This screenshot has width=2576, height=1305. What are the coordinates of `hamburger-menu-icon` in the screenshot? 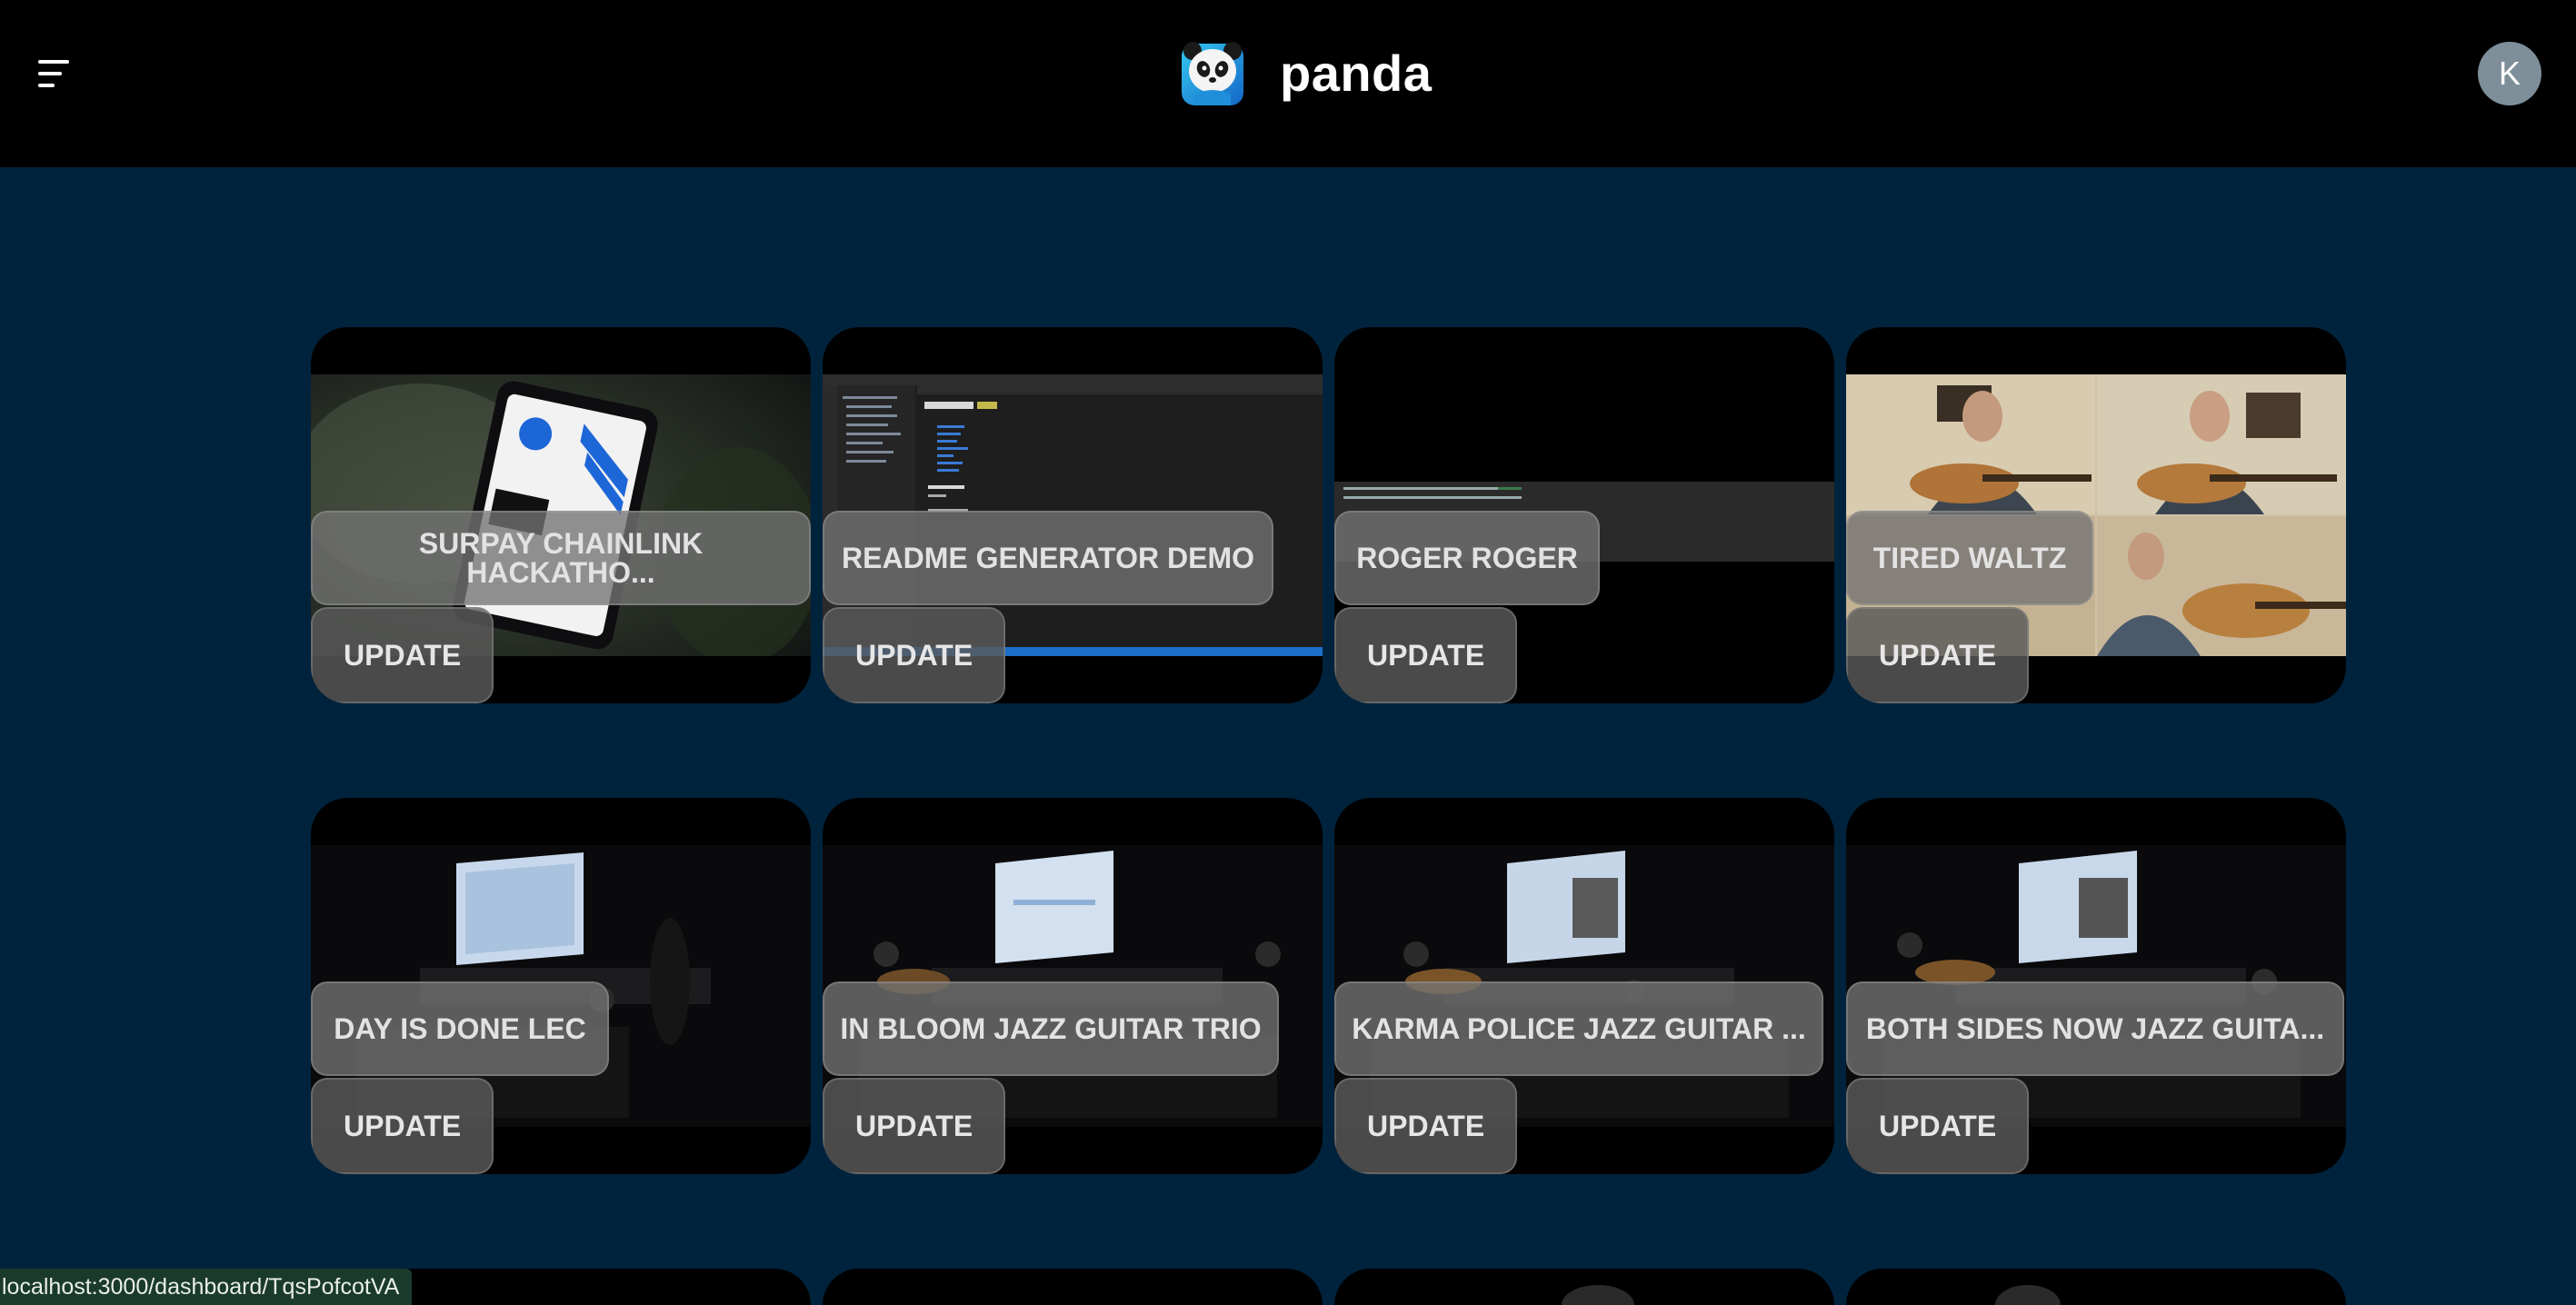 It's located at (55, 74).